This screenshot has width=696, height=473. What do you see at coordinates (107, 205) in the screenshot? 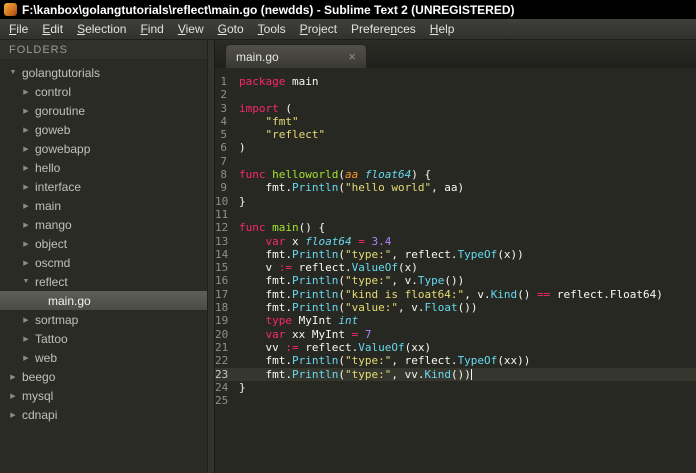
I see `sidebar-item-main: ▶ main` at bounding box center [107, 205].